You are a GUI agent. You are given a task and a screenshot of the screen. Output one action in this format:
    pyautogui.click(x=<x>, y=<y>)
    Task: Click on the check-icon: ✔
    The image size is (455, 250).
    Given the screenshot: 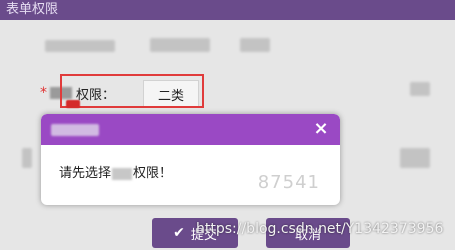 What is the action you would take?
    pyautogui.click(x=179, y=233)
    